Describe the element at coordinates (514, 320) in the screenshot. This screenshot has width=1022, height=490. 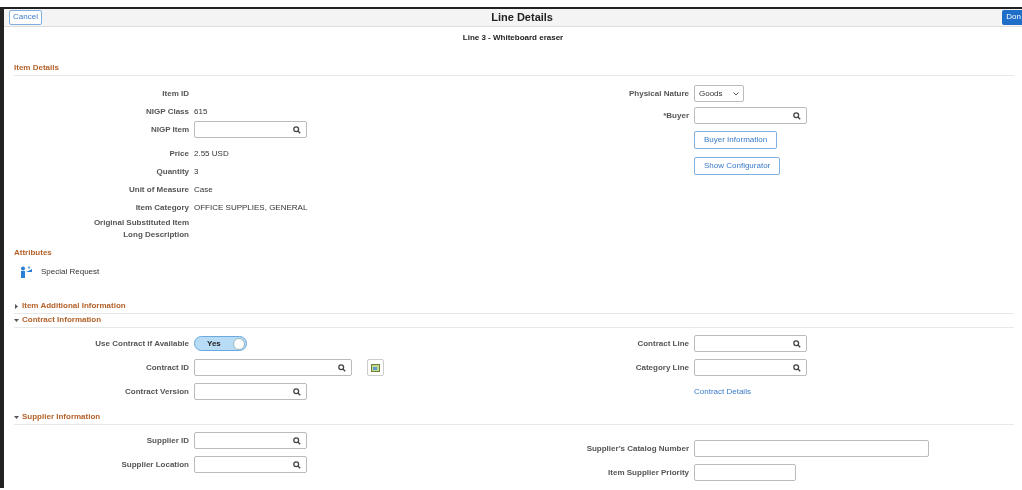
I see `section-header: Contract Information` at that location.